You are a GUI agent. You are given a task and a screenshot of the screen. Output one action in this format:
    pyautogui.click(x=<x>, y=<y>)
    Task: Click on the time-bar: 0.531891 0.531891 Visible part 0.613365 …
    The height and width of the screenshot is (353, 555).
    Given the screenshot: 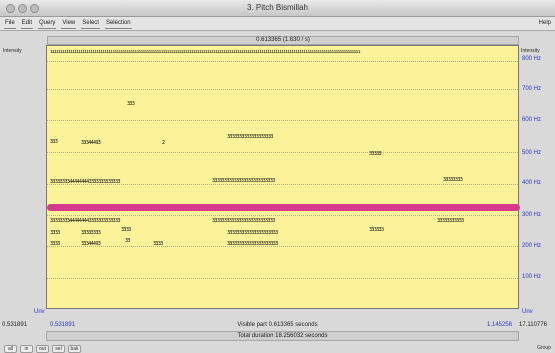 What is the action you would take?
    pyautogui.click(x=277, y=325)
    